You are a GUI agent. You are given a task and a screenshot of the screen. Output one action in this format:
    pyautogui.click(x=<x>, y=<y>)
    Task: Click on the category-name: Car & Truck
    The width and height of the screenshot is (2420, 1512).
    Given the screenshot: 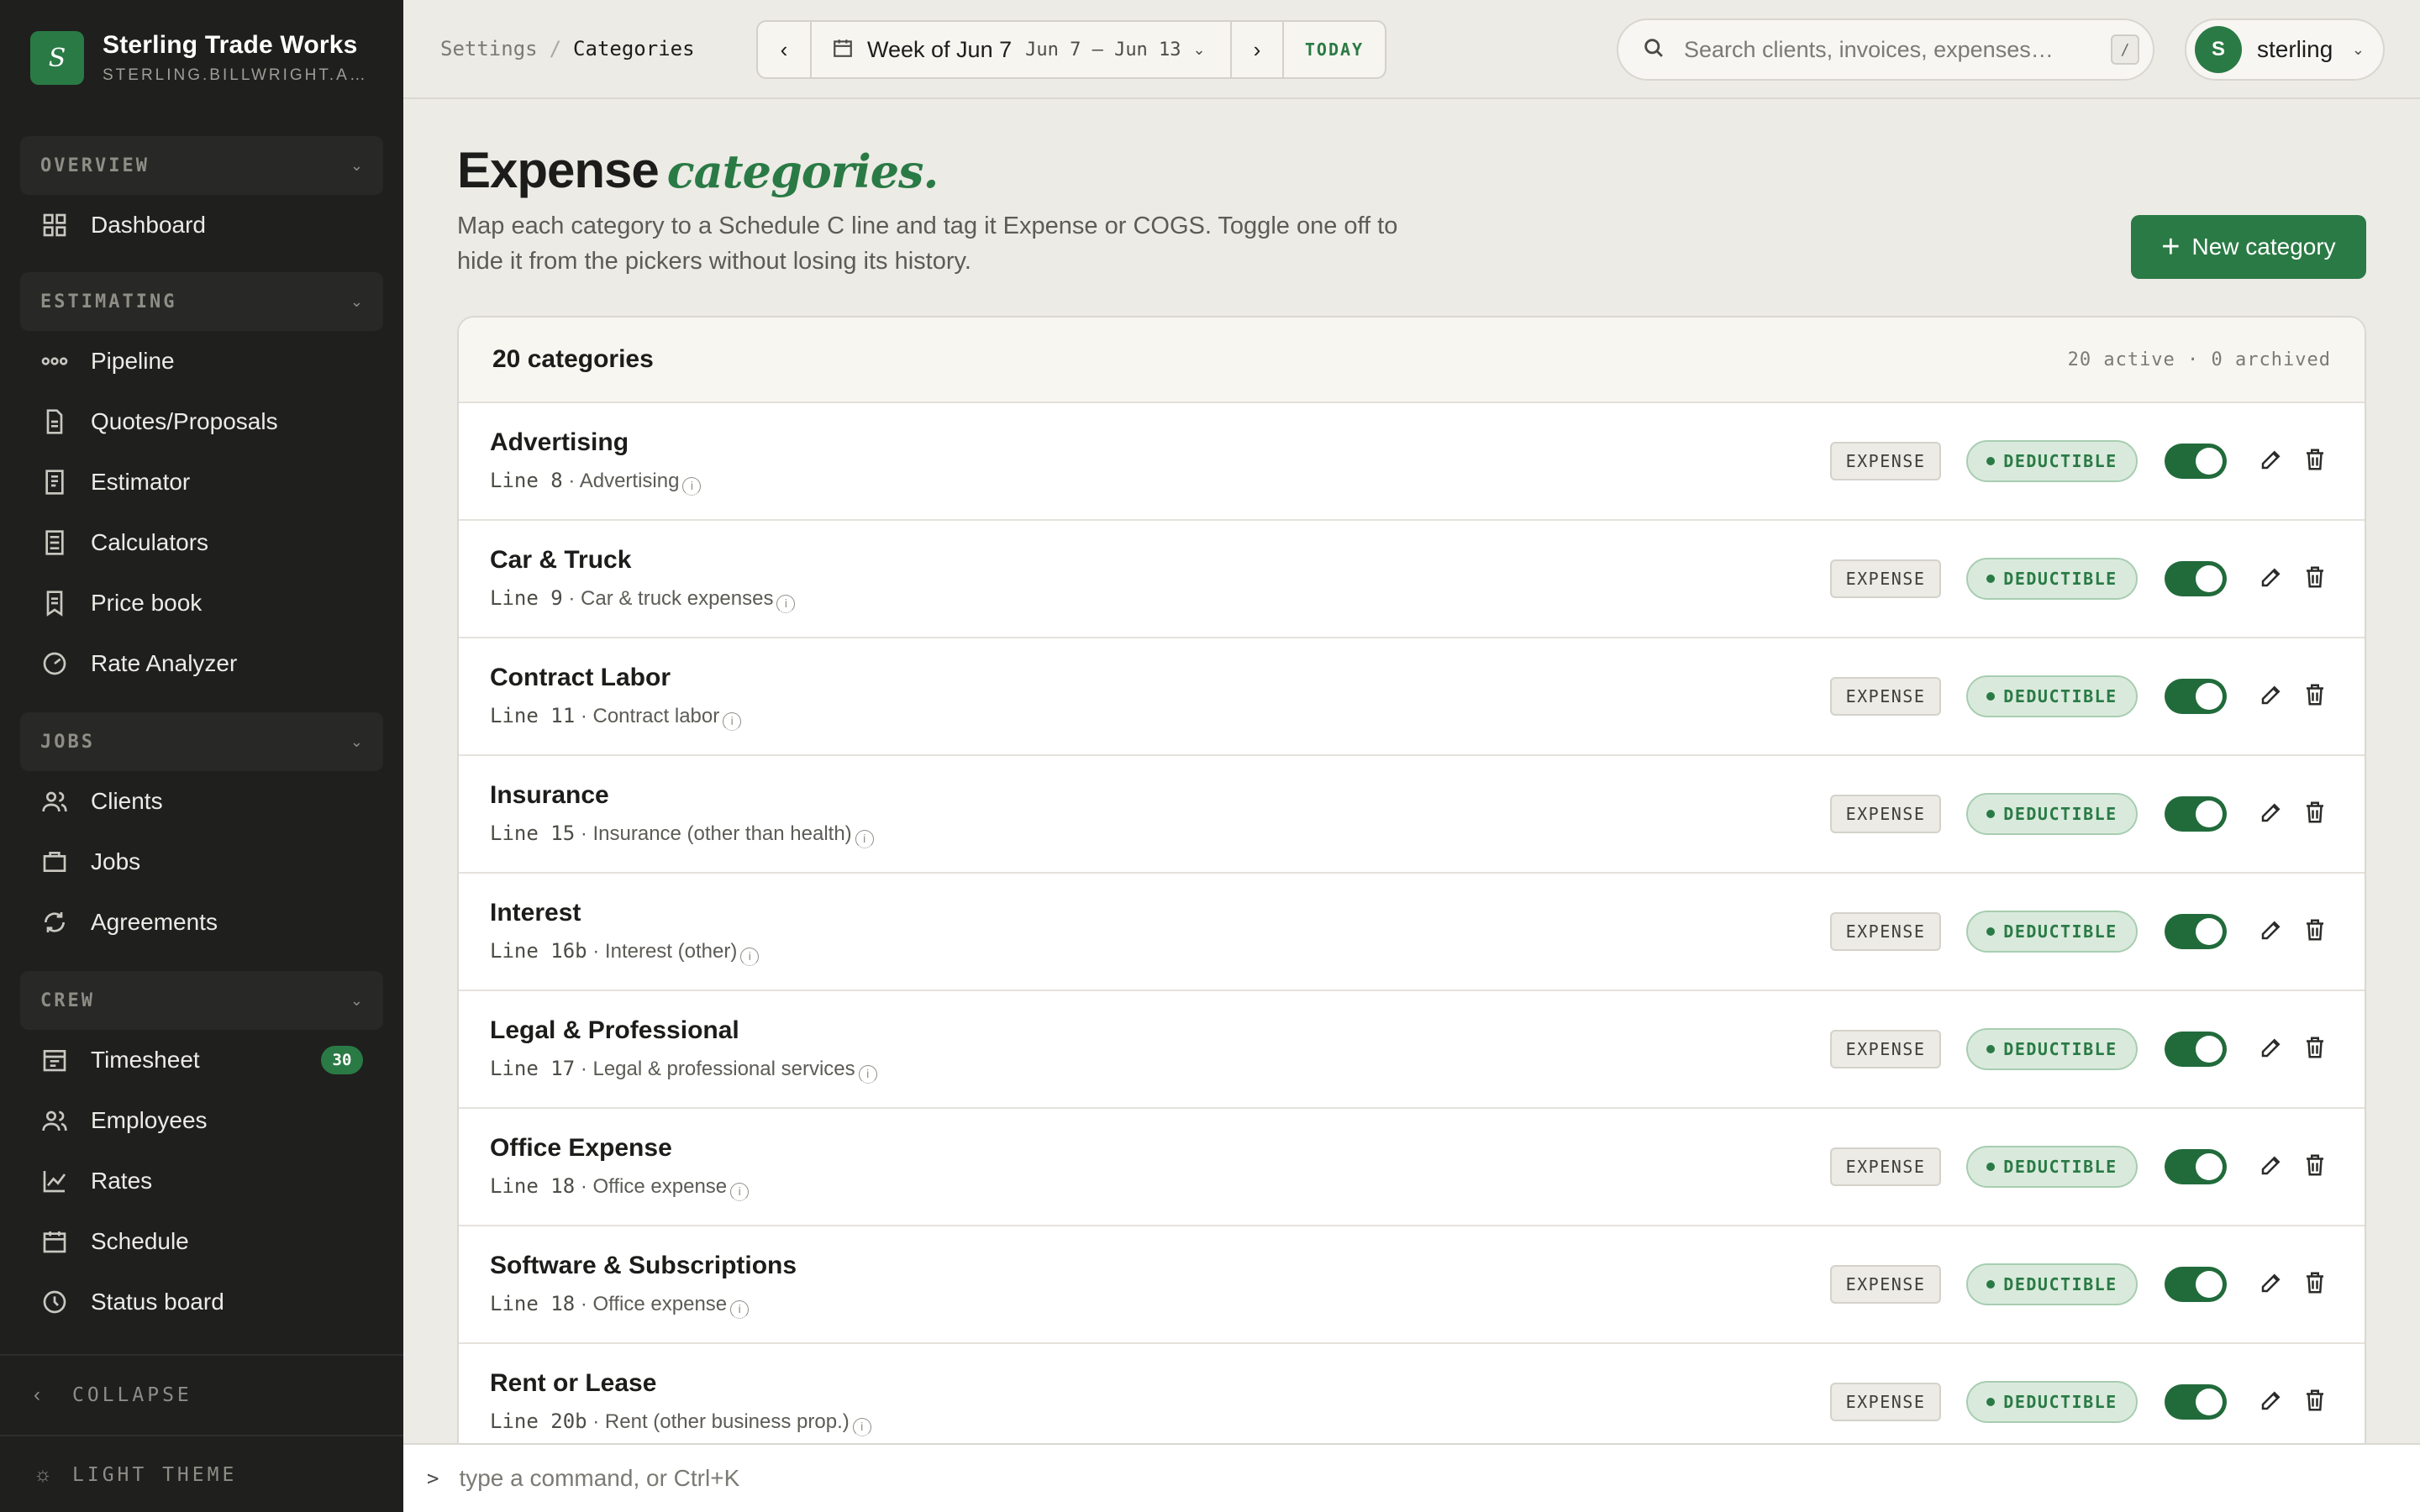 What is the action you would take?
    pyautogui.click(x=560, y=560)
    